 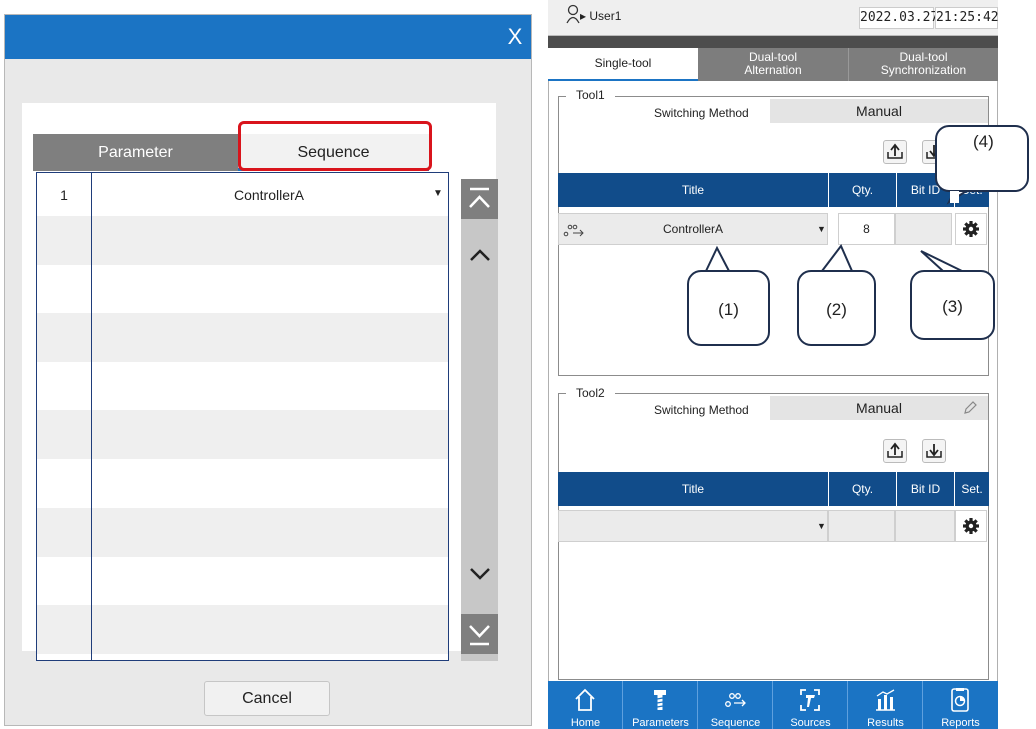 I want to click on nav-parameters: Parameters, so click(x=660, y=705).